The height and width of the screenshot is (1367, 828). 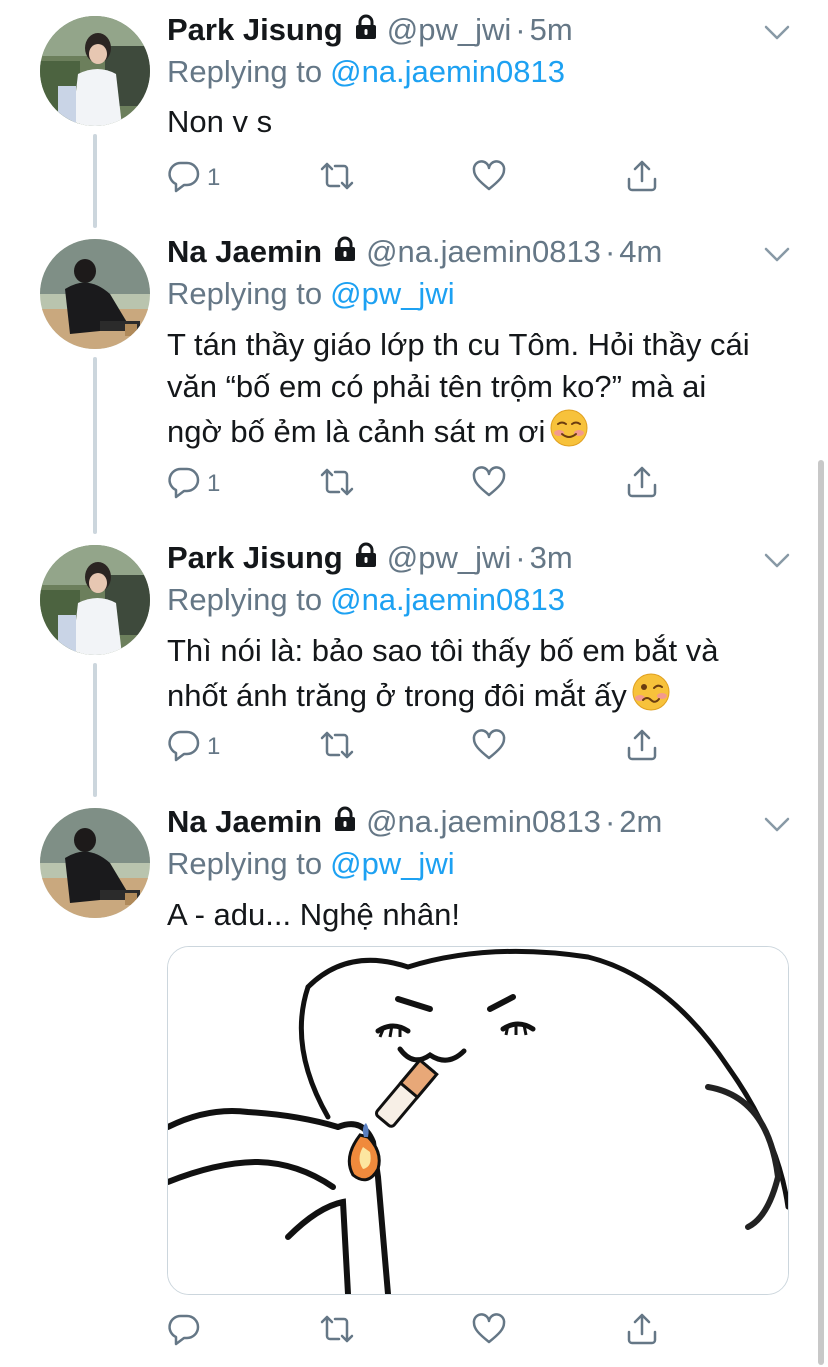 What do you see at coordinates (370, 558) in the screenshot?
I see `tweet-header: Park Jisung @pw_jwi · 3m` at bounding box center [370, 558].